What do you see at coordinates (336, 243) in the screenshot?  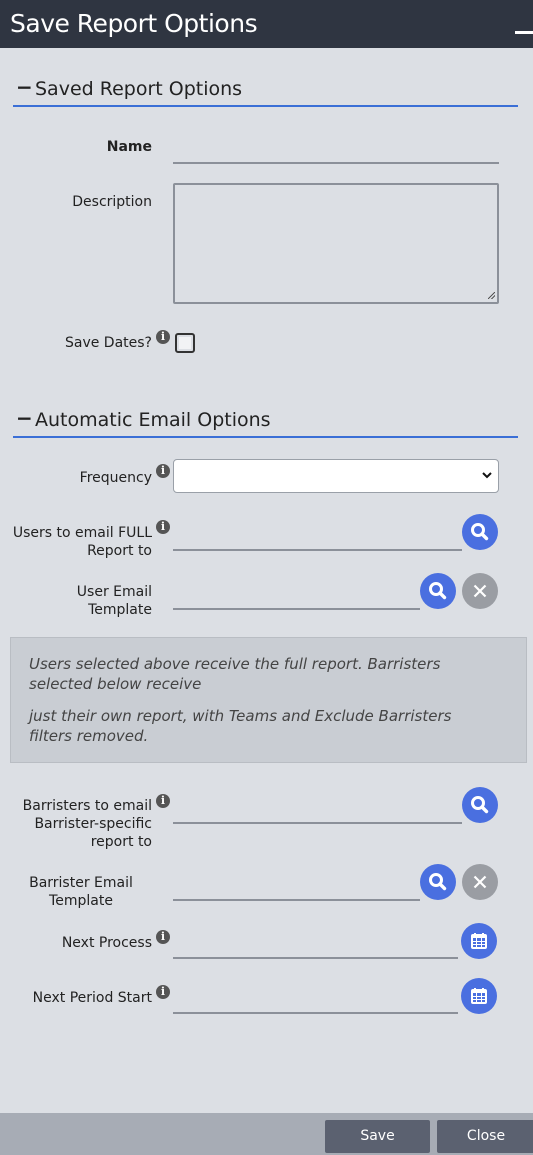 I see `description-field` at bounding box center [336, 243].